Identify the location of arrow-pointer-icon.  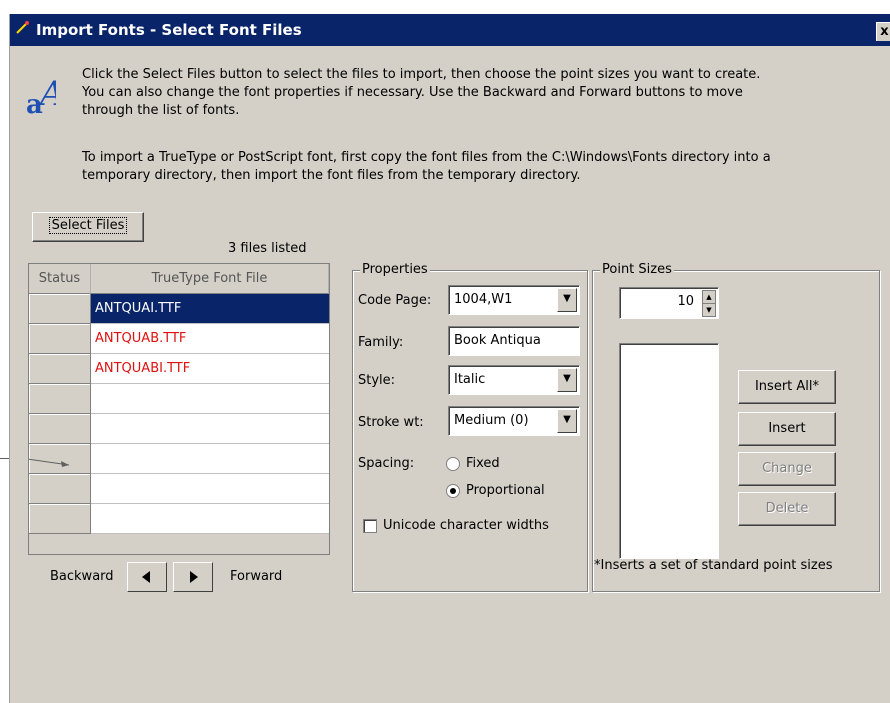
(49, 462).